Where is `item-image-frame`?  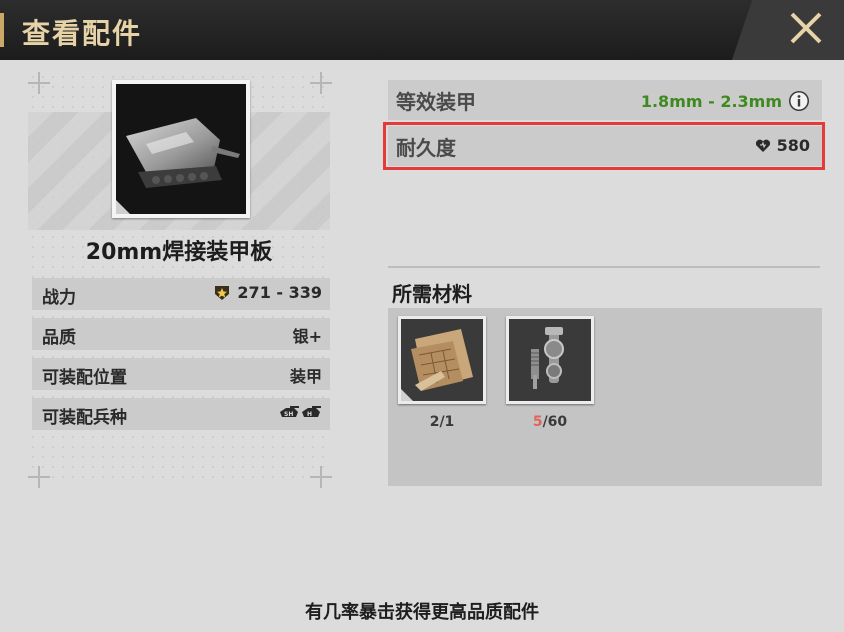
item-image-frame is located at coordinates (181, 149).